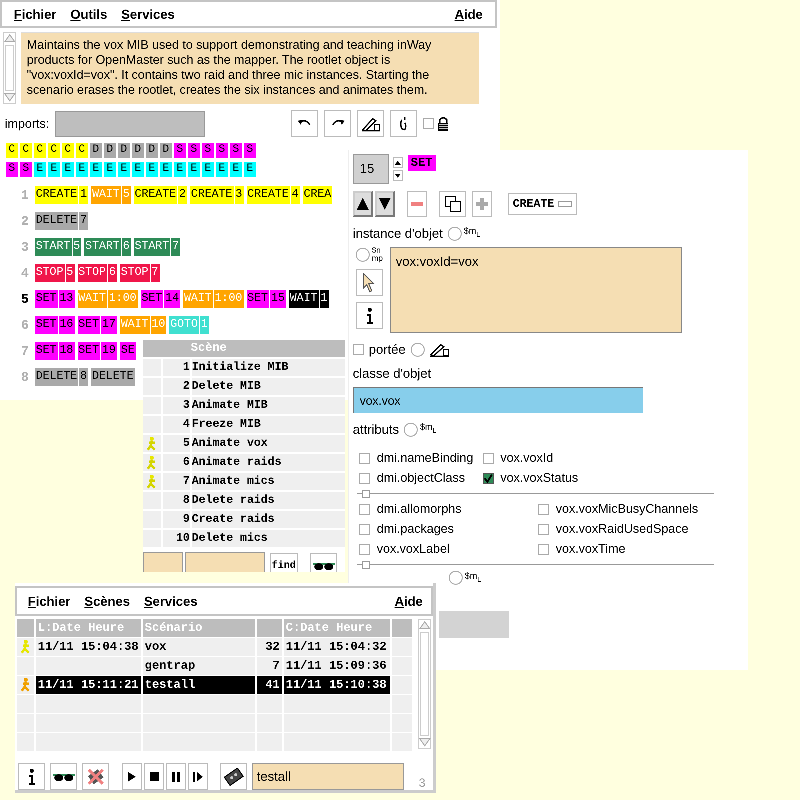 This screenshot has height=800, width=800. Describe the element at coordinates (417, 204) in the screenshot. I see `remove-button` at that location.